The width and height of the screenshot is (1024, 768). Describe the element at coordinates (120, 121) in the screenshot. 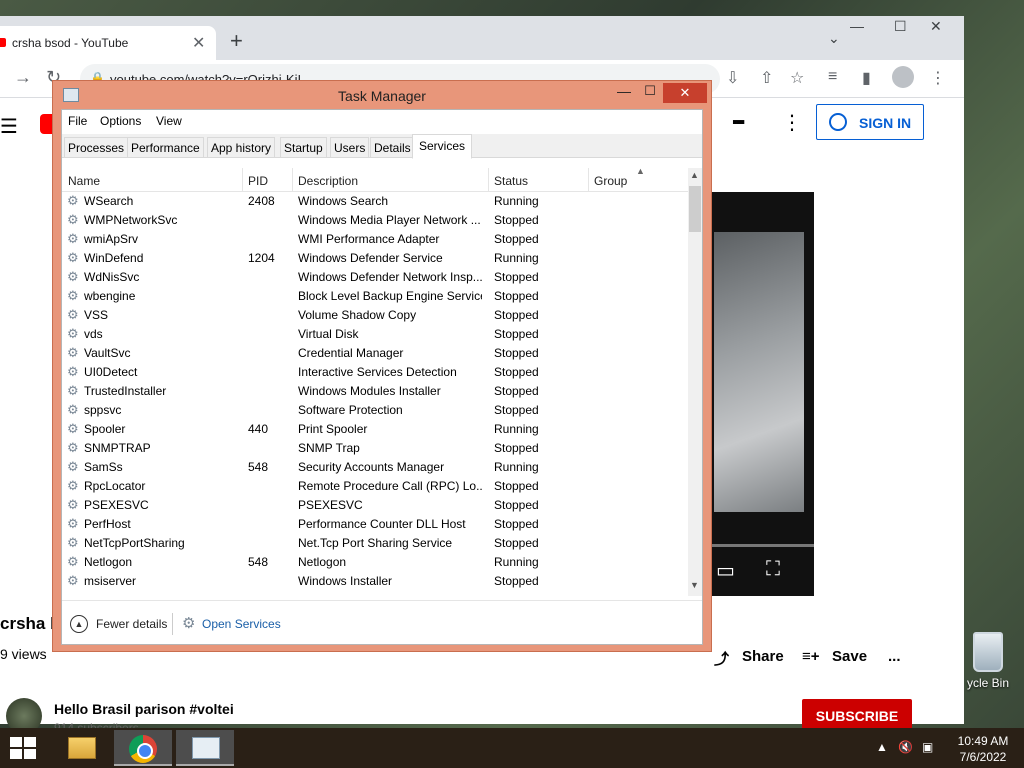

I see `menu-options: Options` at that location.